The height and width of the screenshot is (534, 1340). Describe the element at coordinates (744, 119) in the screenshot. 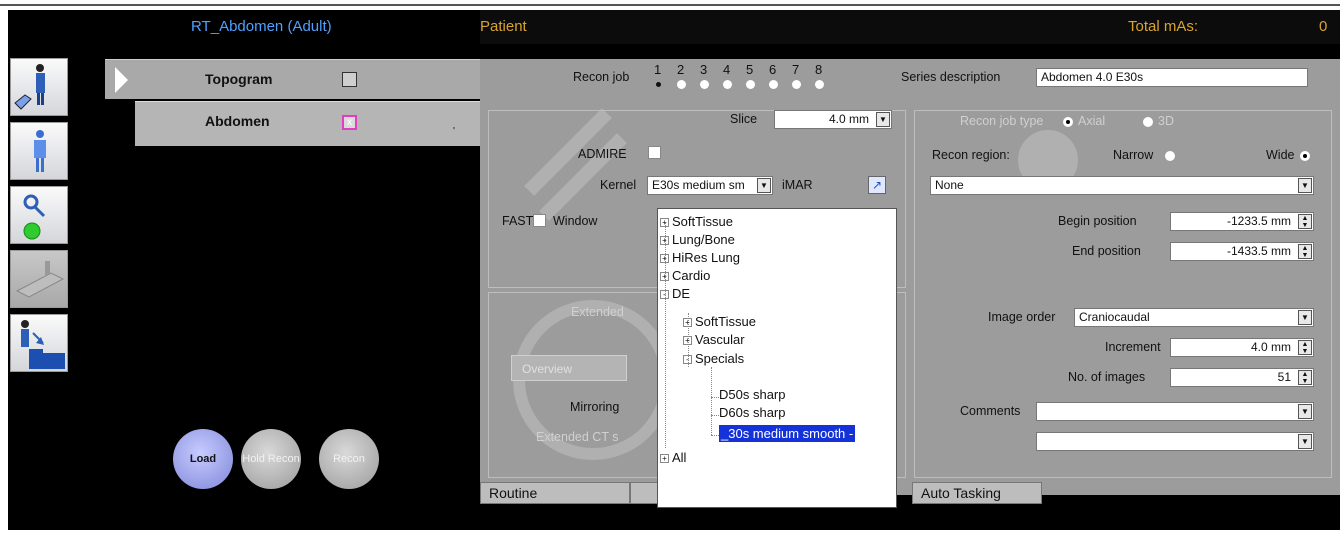

I see `slice-label: Slice` at that location.